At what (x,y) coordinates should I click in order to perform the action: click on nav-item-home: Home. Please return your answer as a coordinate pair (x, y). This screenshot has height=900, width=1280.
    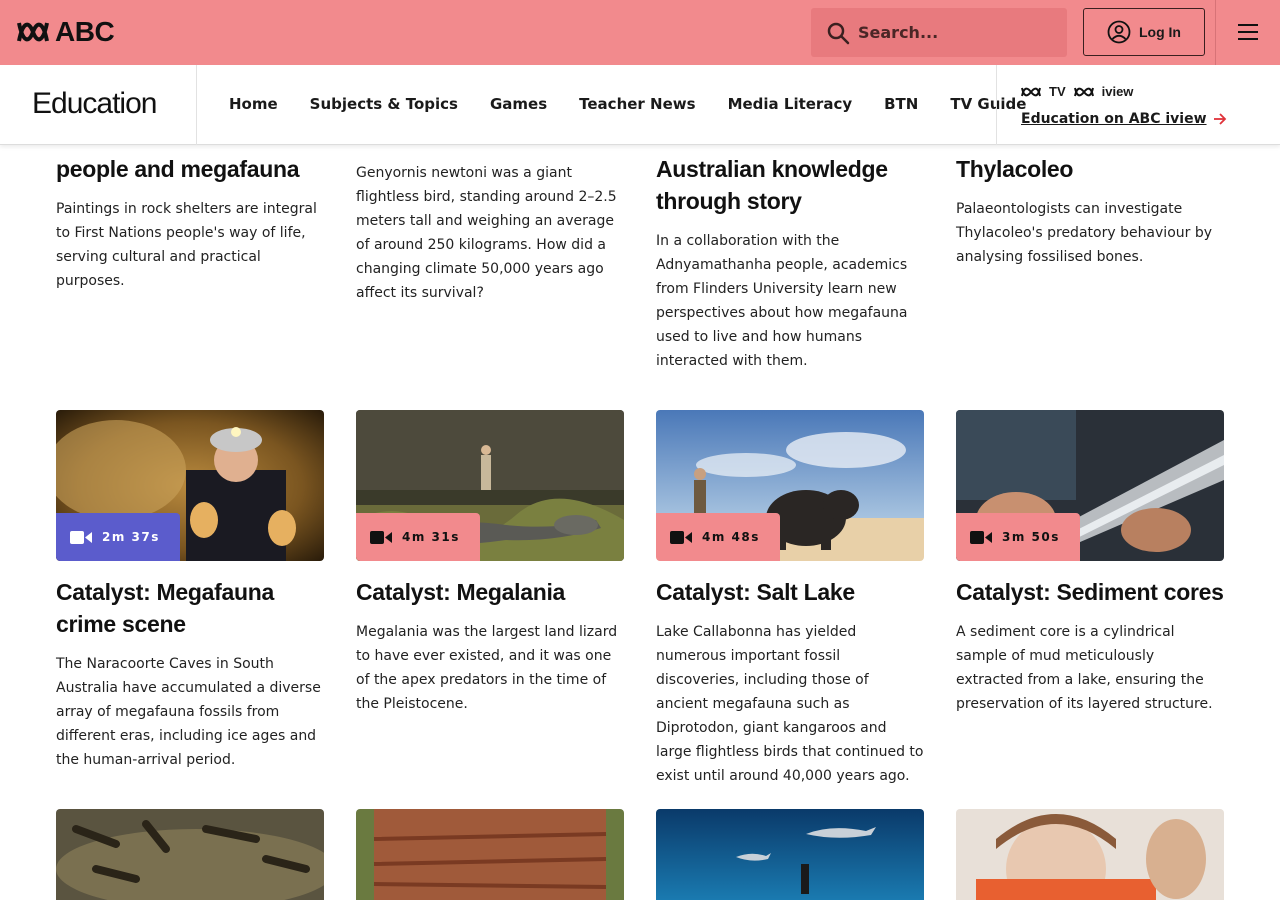
    Looking at the image, I should click on (253, 104).